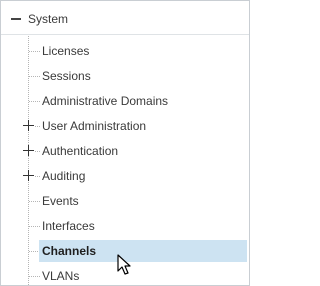 This screenshot has height=286, width=320. What do you see at coordinates (61, 276) in the screenshot?
I see `tree-node-label: VLANs` at bounding box center [61, 276].